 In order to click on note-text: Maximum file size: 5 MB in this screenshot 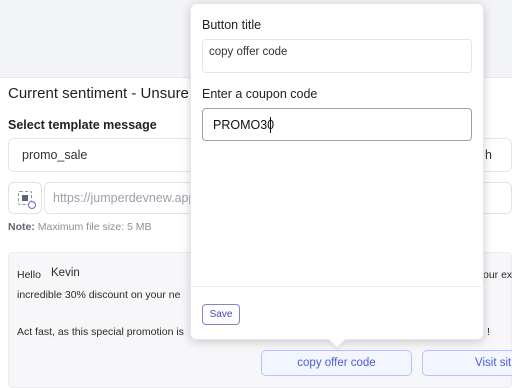, I will do `click(93, 227)`.